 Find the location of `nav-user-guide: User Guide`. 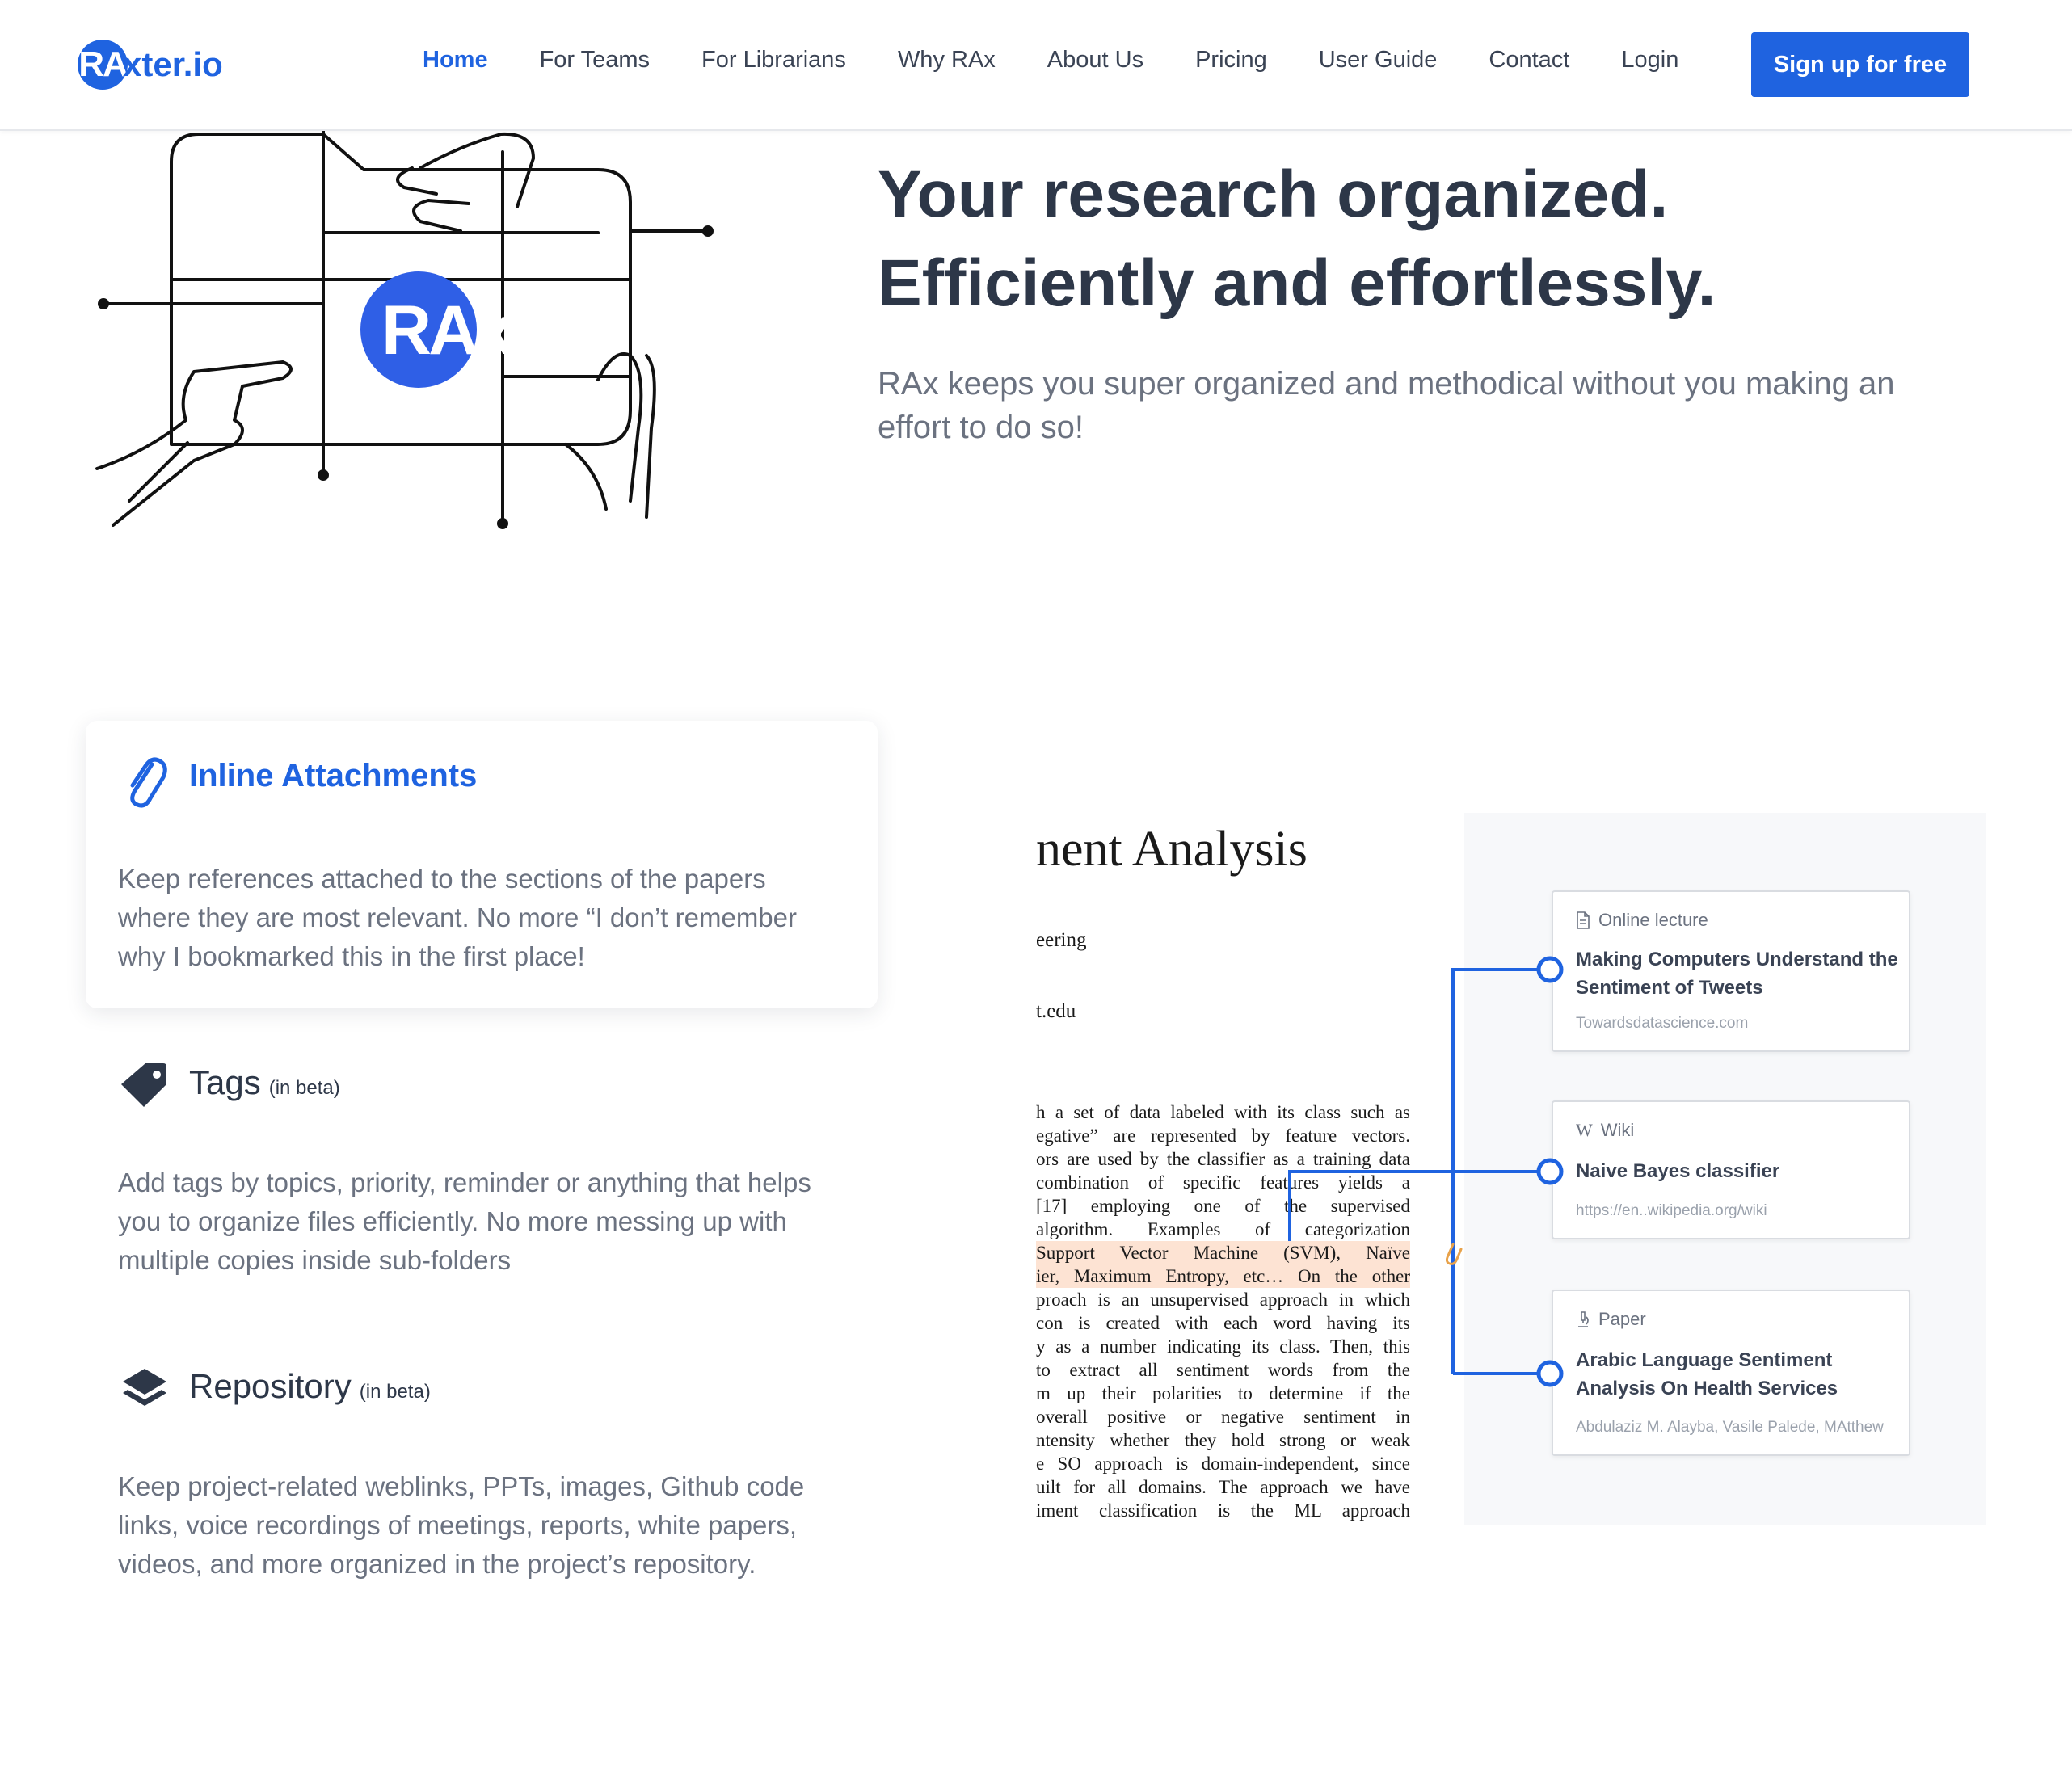

nav-user-guide: User Guide is located at coordinates (1378, 60).